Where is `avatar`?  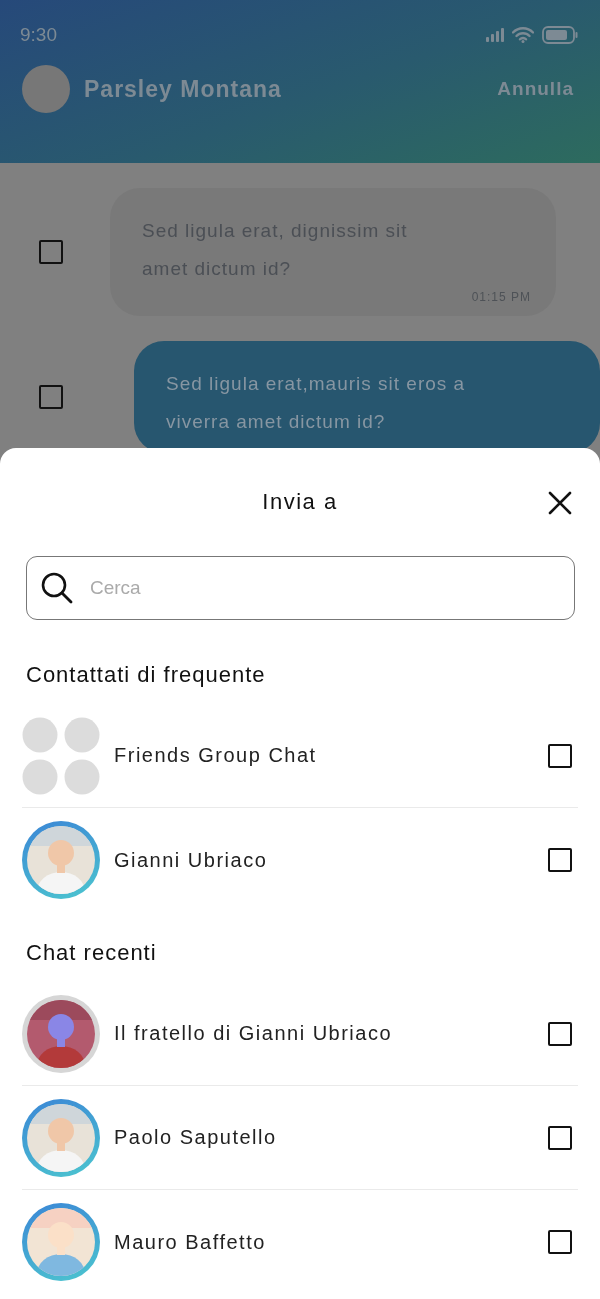
avatar is located at coordinates (46, 89).